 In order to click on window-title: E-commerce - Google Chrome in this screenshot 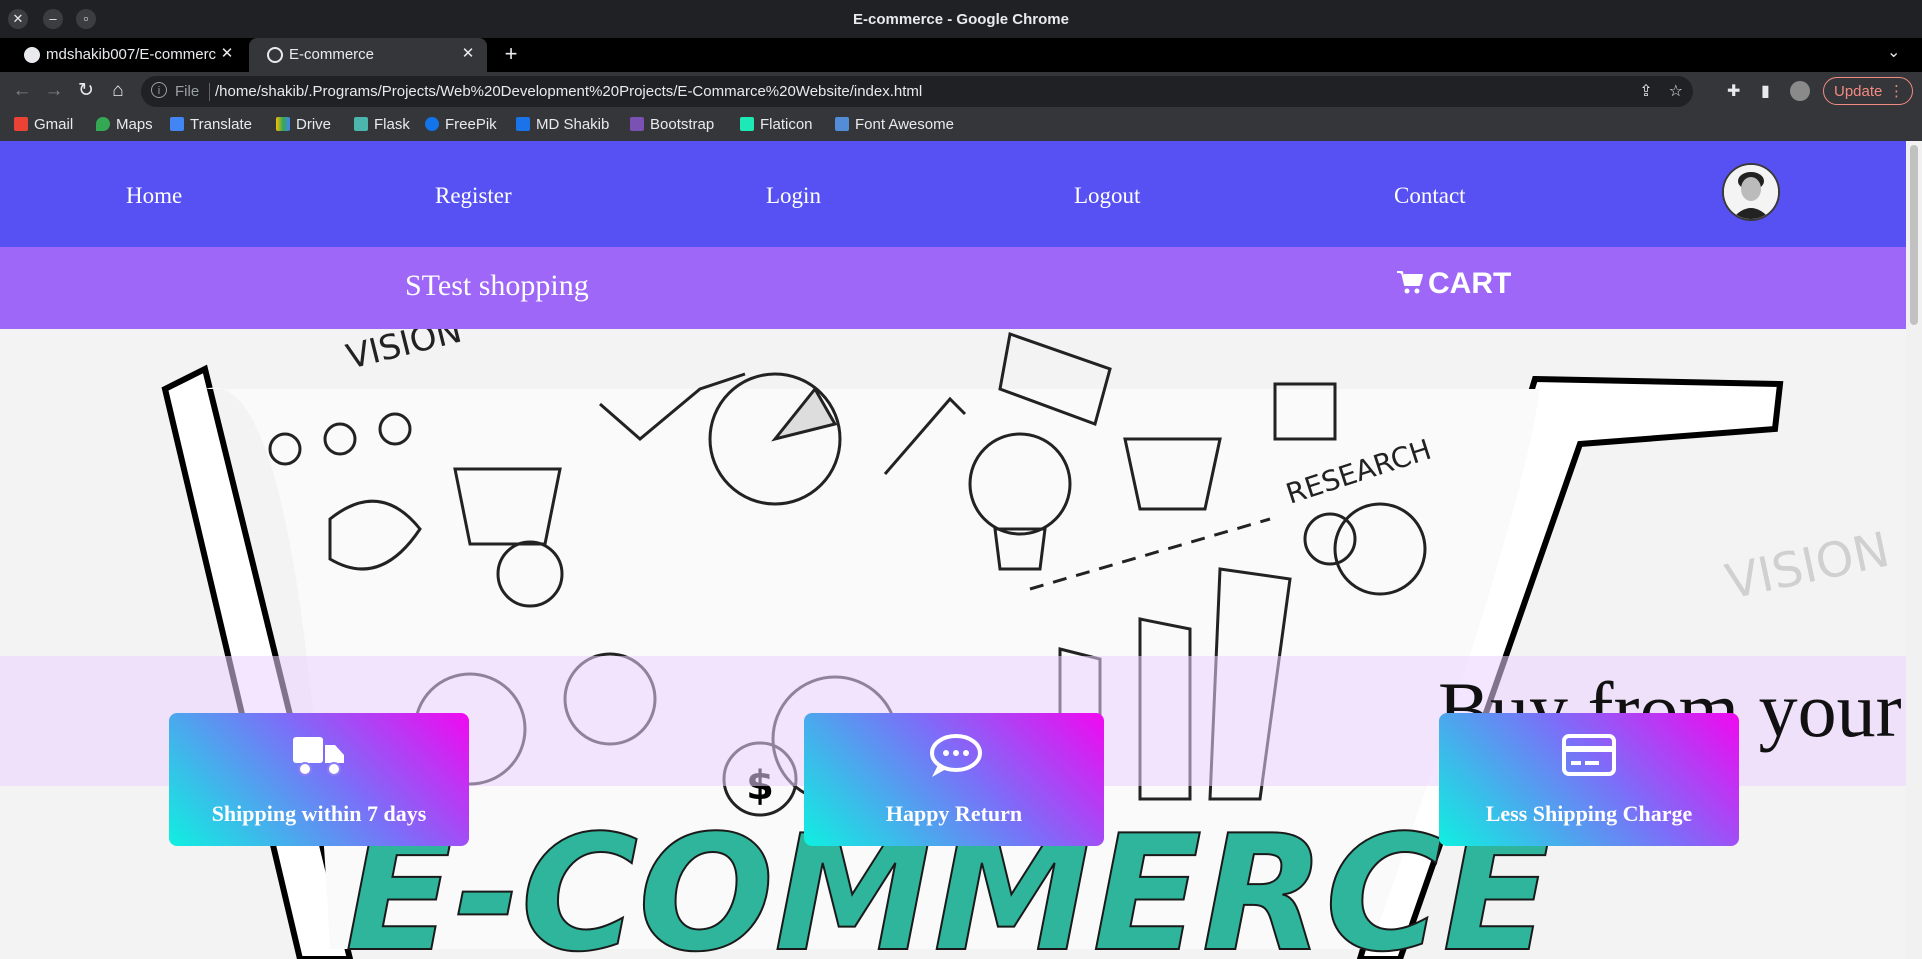, I will do `click(961, 19)`.